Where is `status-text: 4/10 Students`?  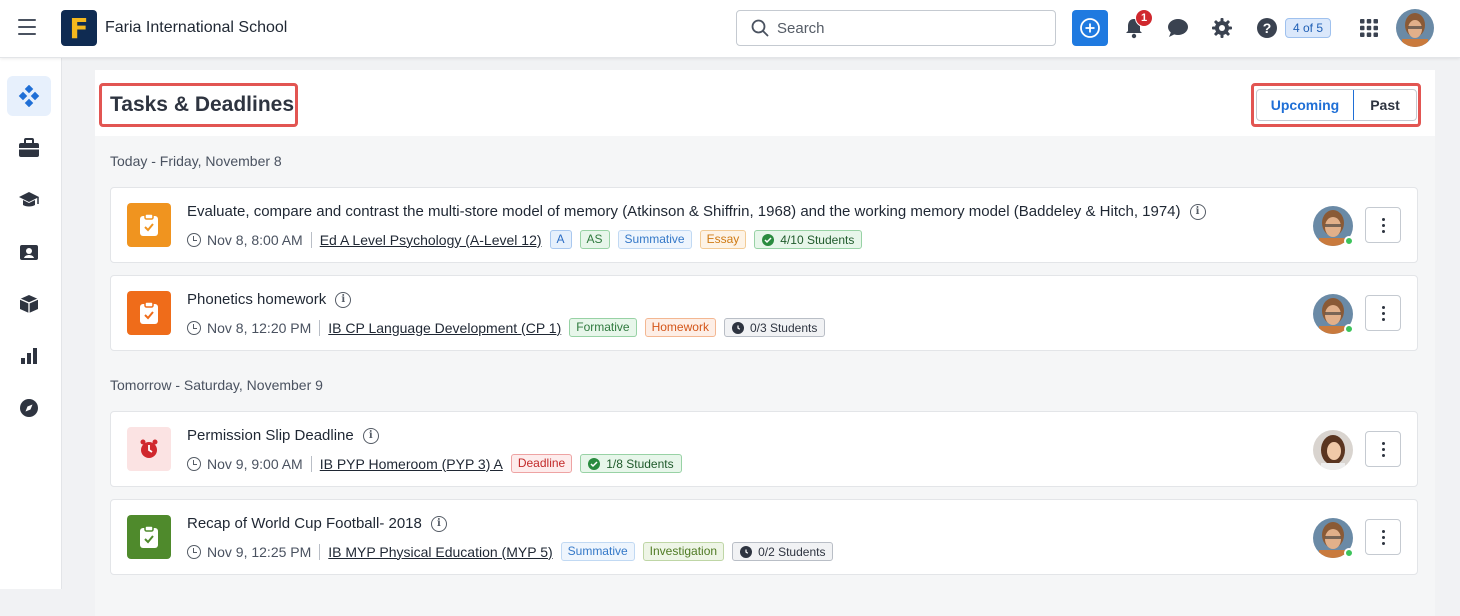 status-text: 4/10 Students is located at coordinates (817, 239).